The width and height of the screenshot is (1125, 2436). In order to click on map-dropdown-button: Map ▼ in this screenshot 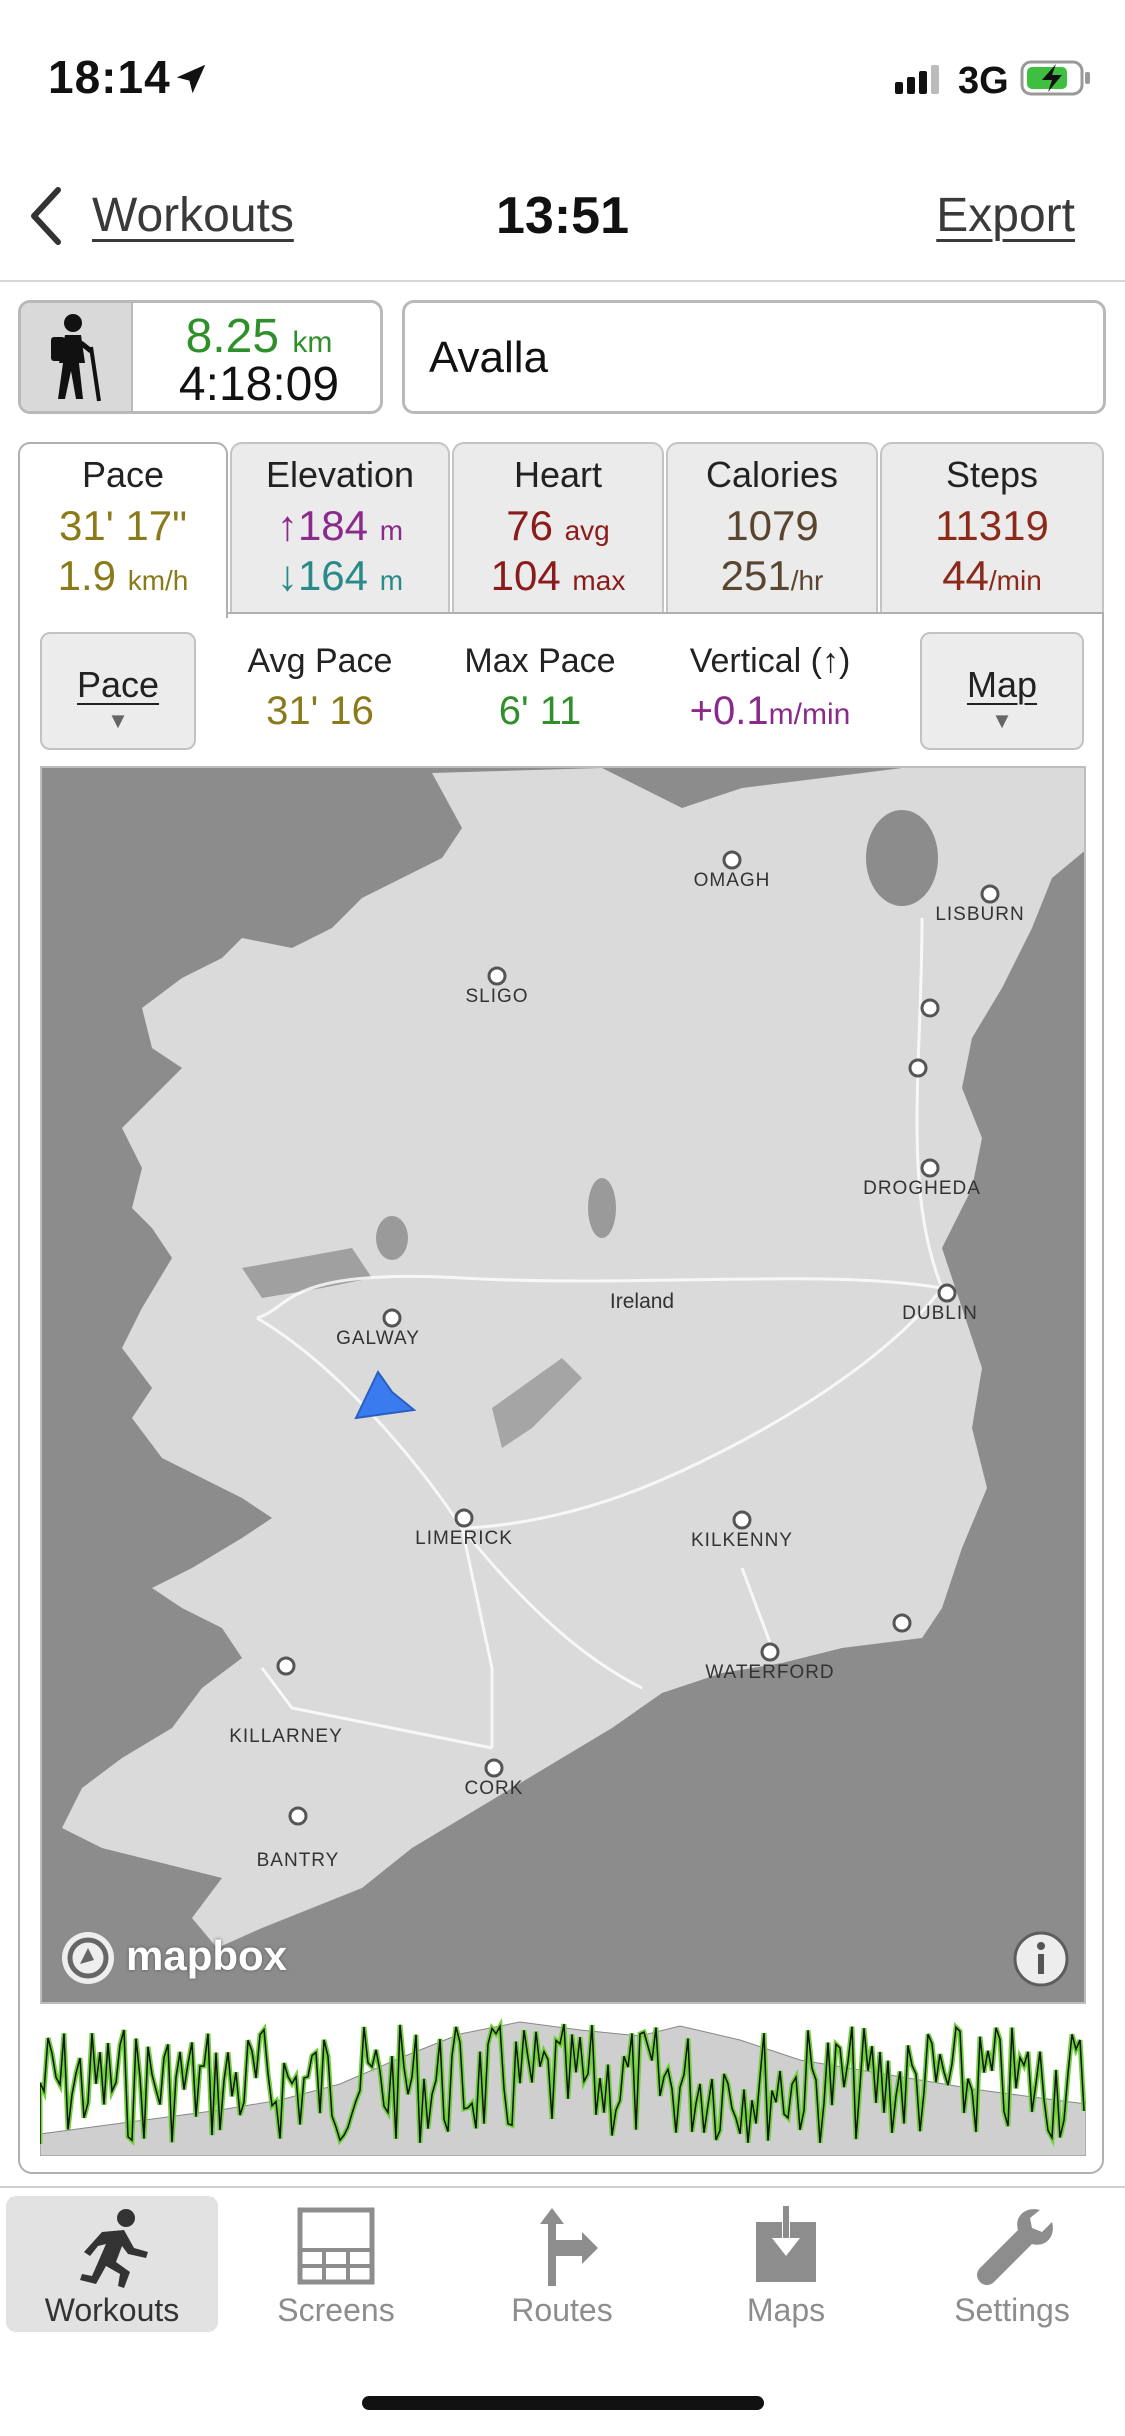, I will do `click(1002, 691)`.